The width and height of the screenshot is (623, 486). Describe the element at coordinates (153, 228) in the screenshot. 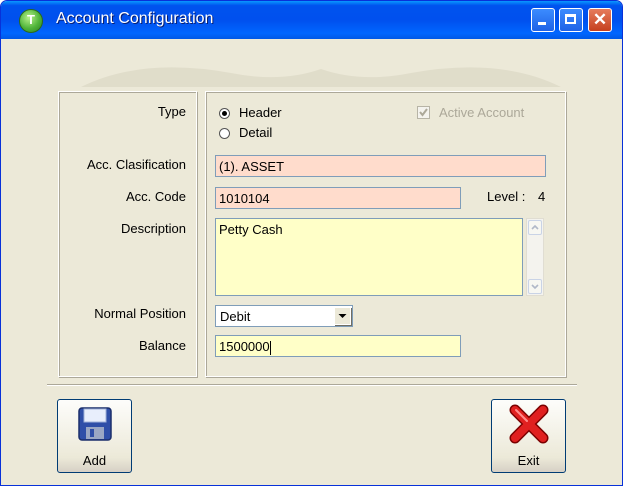

I see `description-label: Description` at that location.